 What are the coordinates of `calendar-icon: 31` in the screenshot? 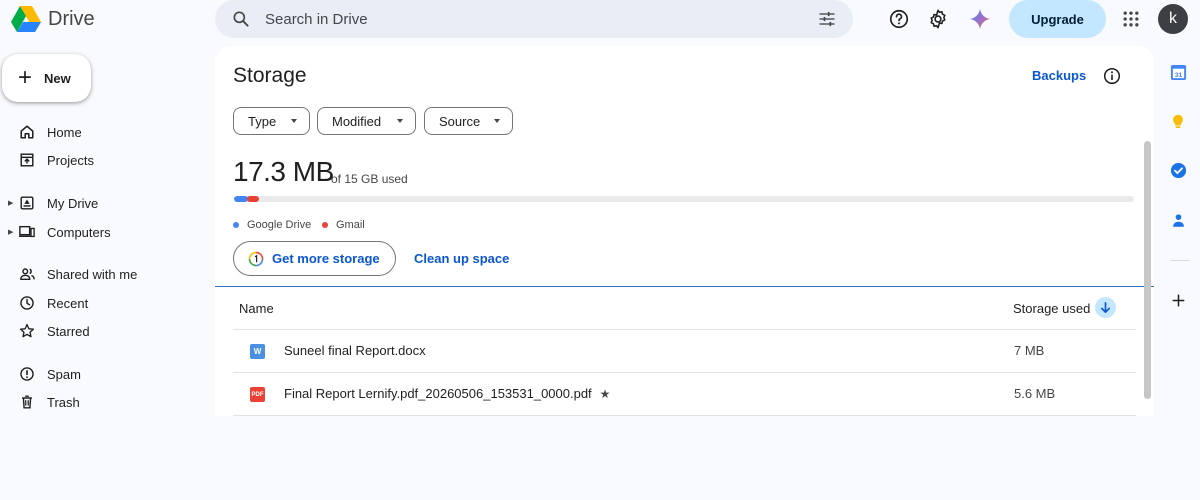 It's located at (1178, 72).